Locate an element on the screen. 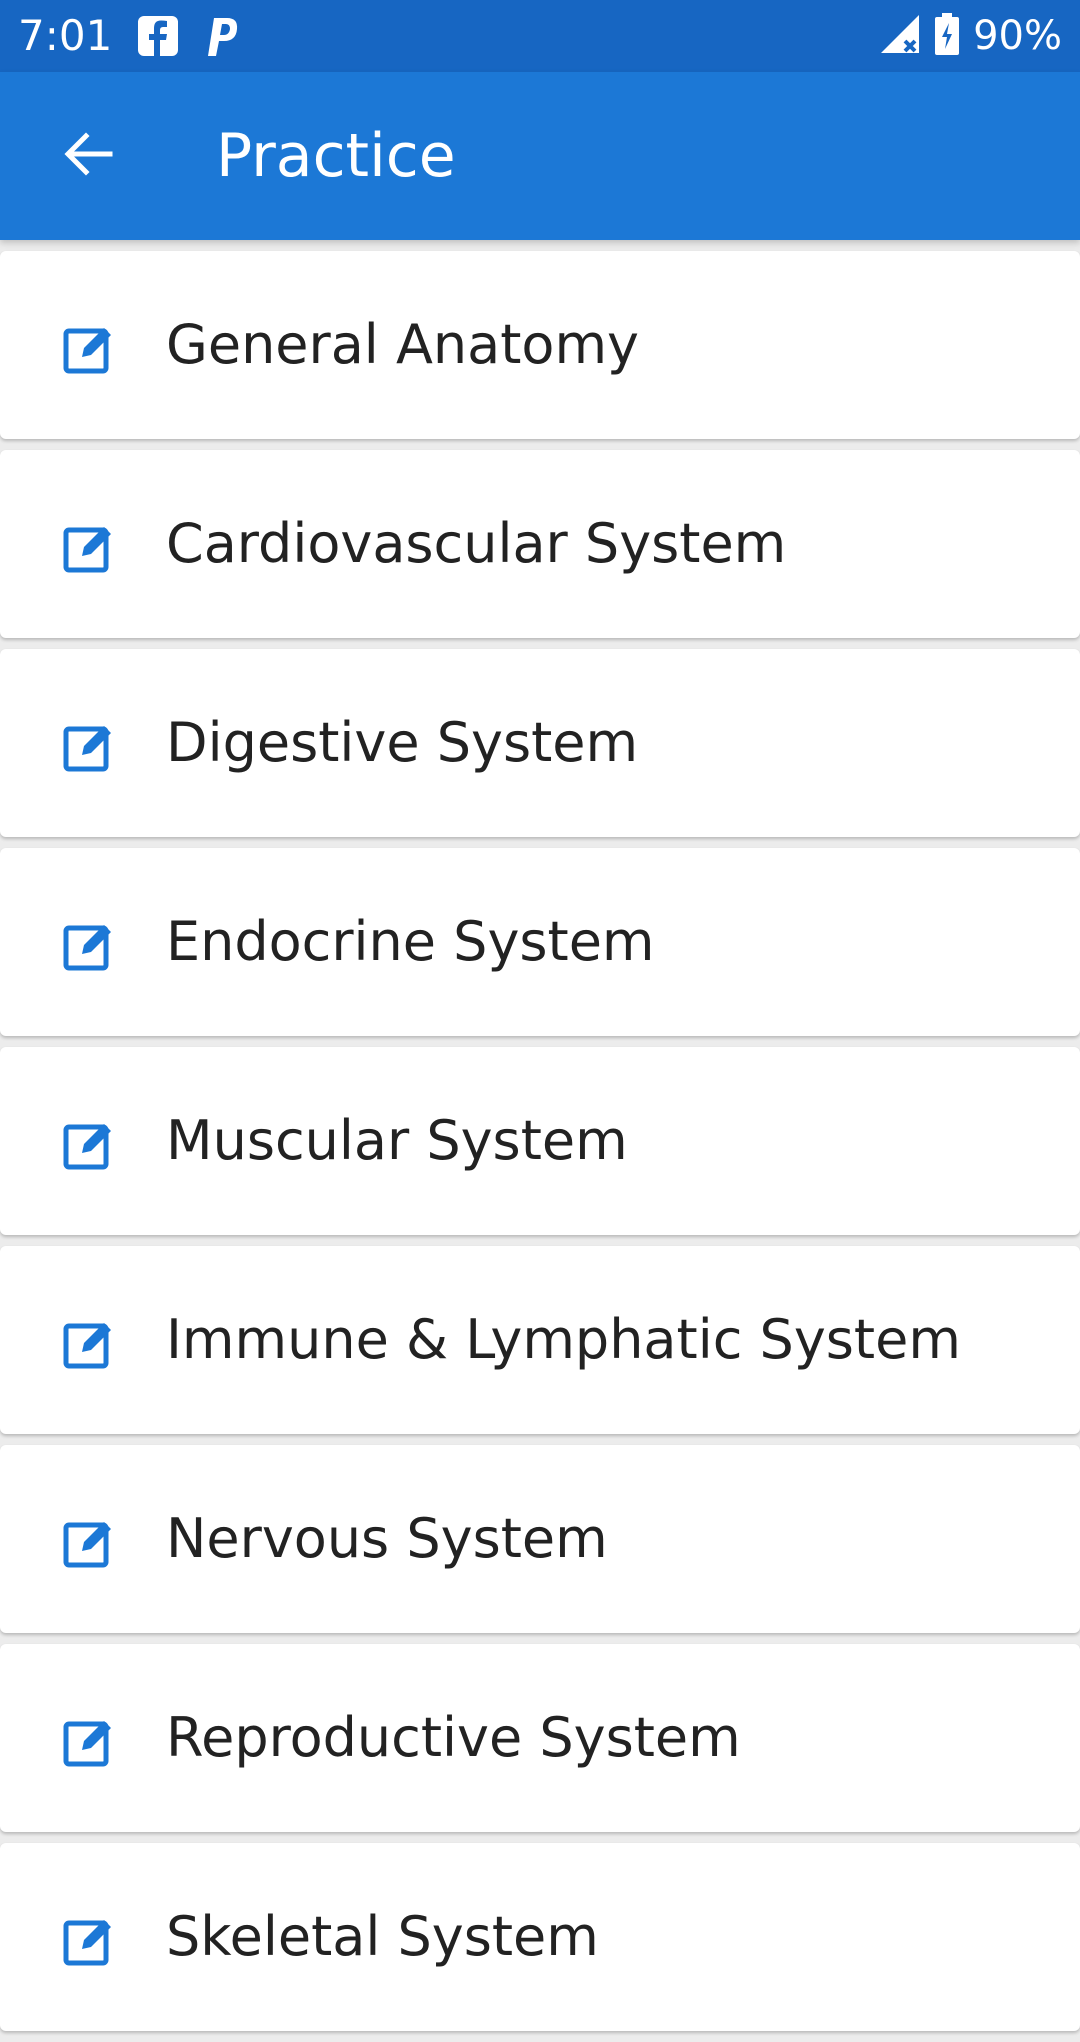  list-item-reproductive-system: Reproductive System is located at coordinates (540, 1738).